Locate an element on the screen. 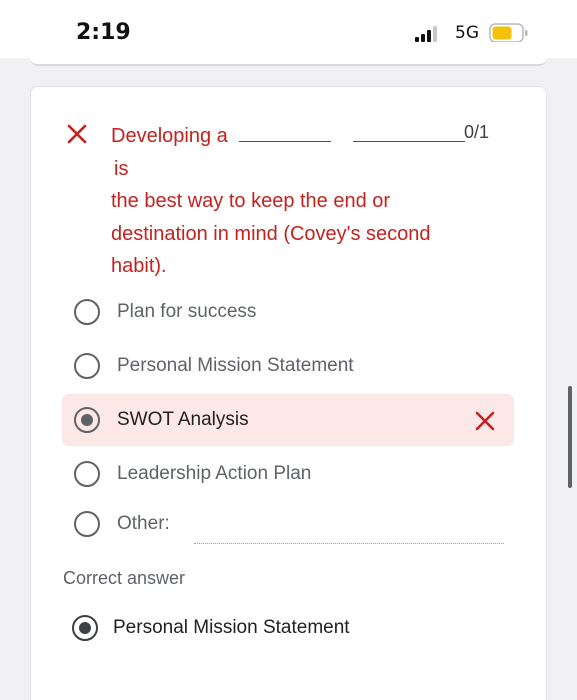 This screenshot has height=700, width=577. option-leadership-action-plan: Leadership Action Plan is located at coordinates (288, 474).